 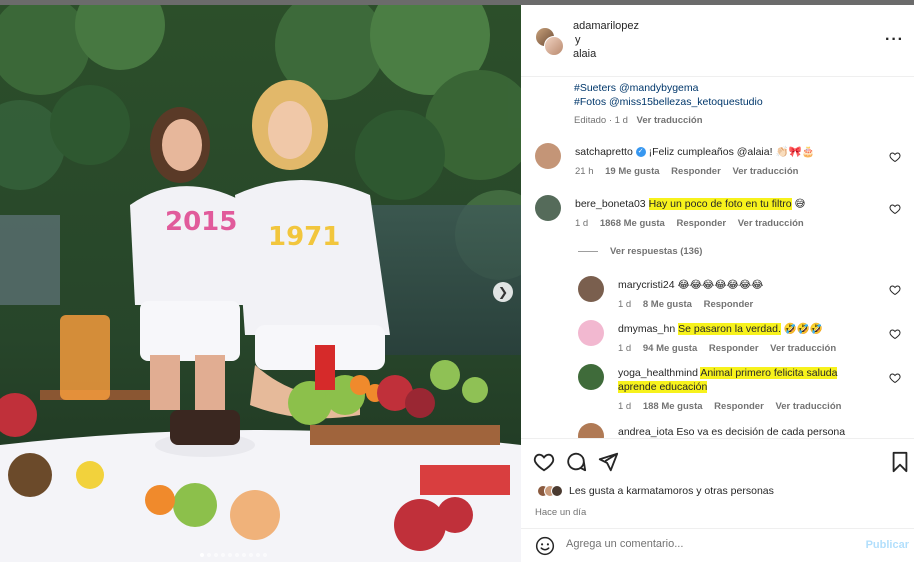 What do you see at coordinates (201, 222) in the screenshot?
I see `svg-text: 2015` at bounding box center [201, 222].